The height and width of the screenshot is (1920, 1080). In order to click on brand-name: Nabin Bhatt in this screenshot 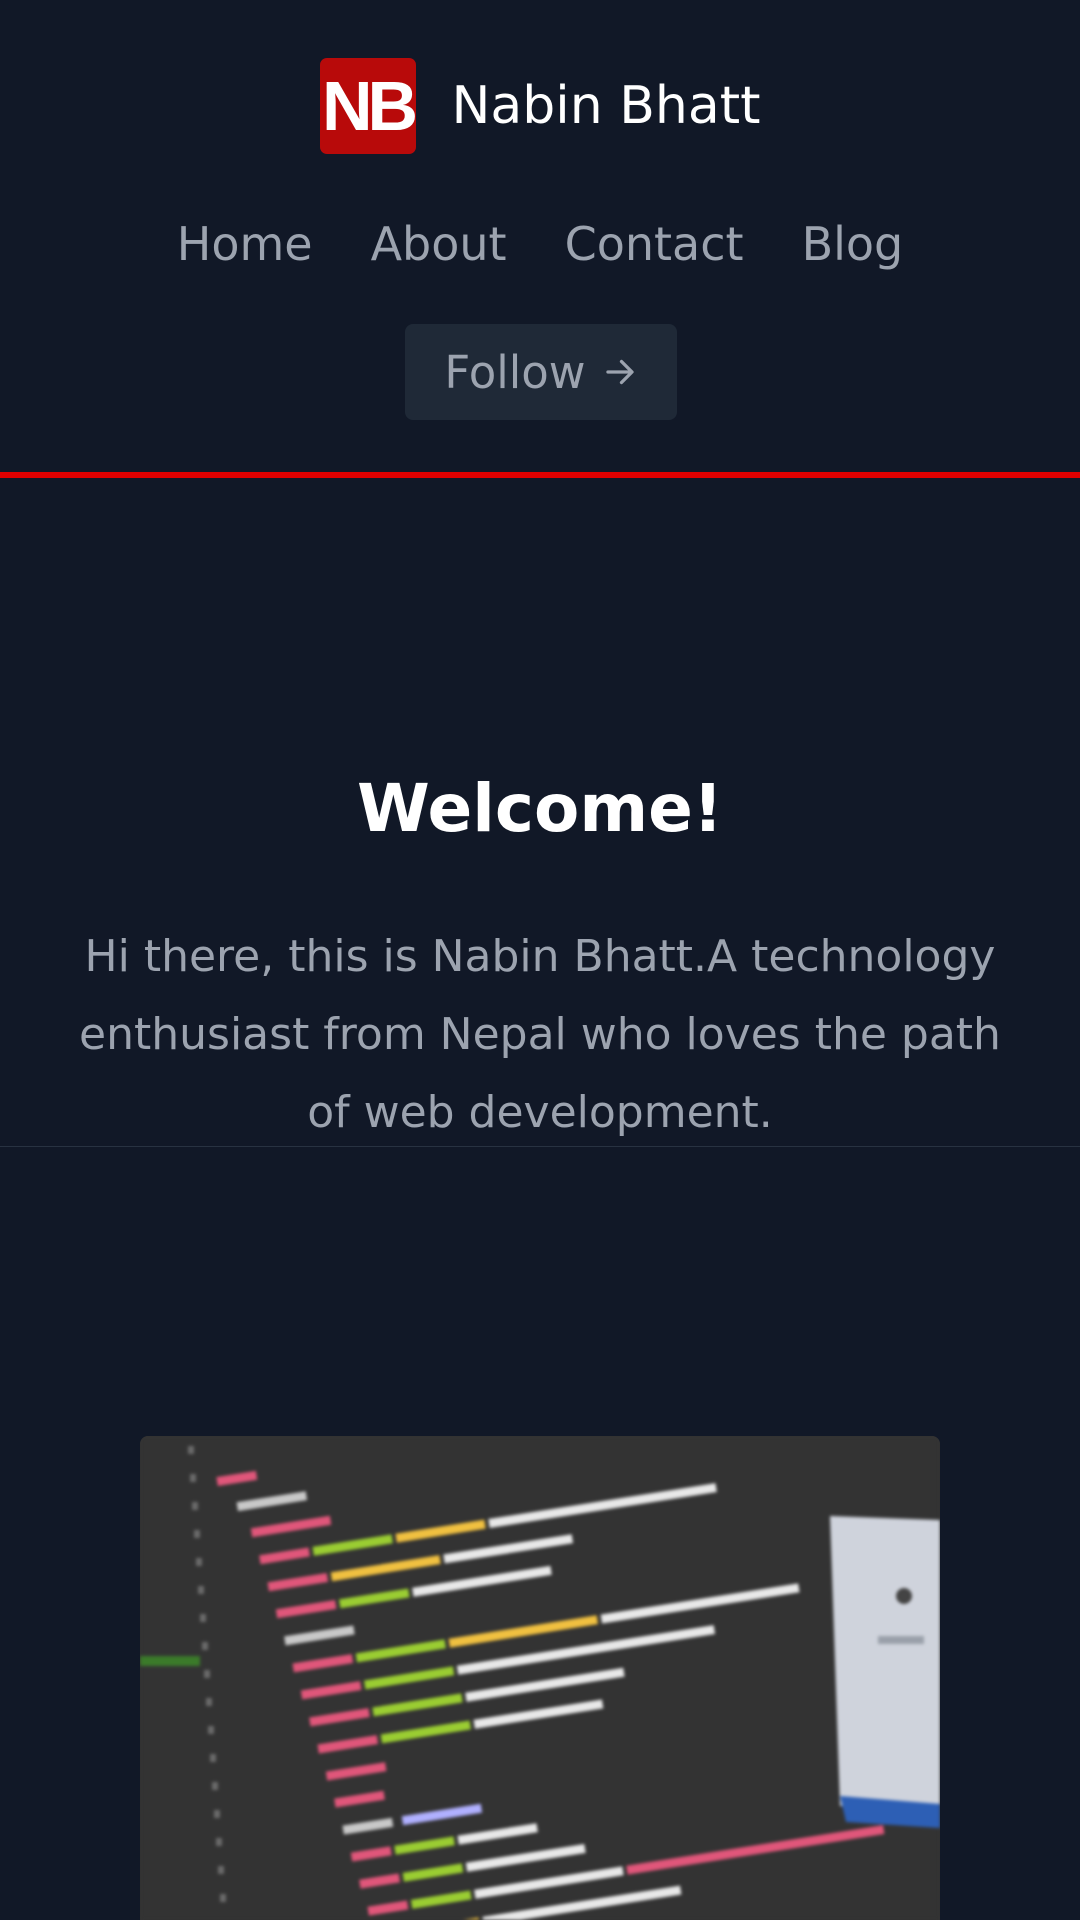, I will do `click(606, 106)`.